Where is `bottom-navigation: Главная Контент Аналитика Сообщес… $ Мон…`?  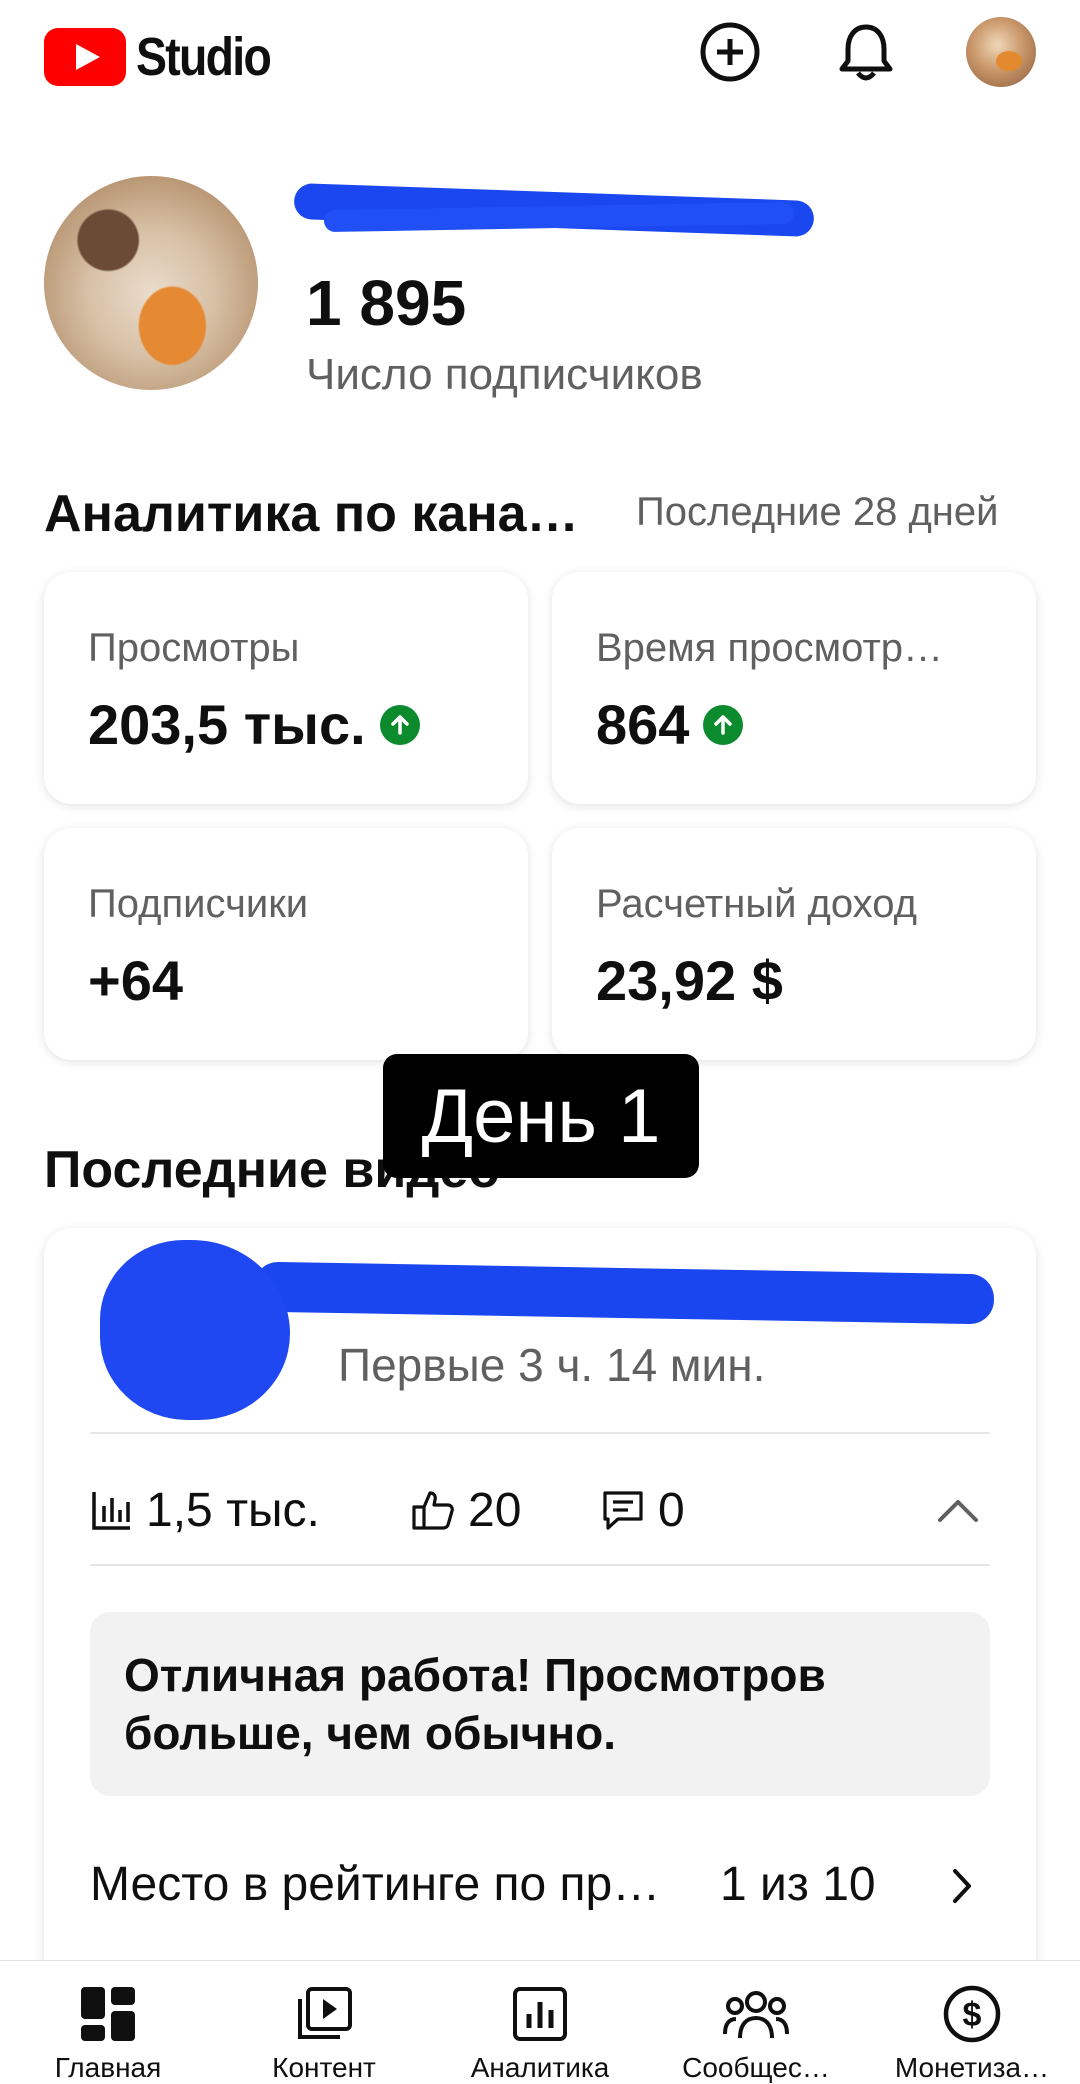 bottom-navigation: Главная Контент Аналитика Сообщес… $ Мон… is located at coordinates (540, 2022).